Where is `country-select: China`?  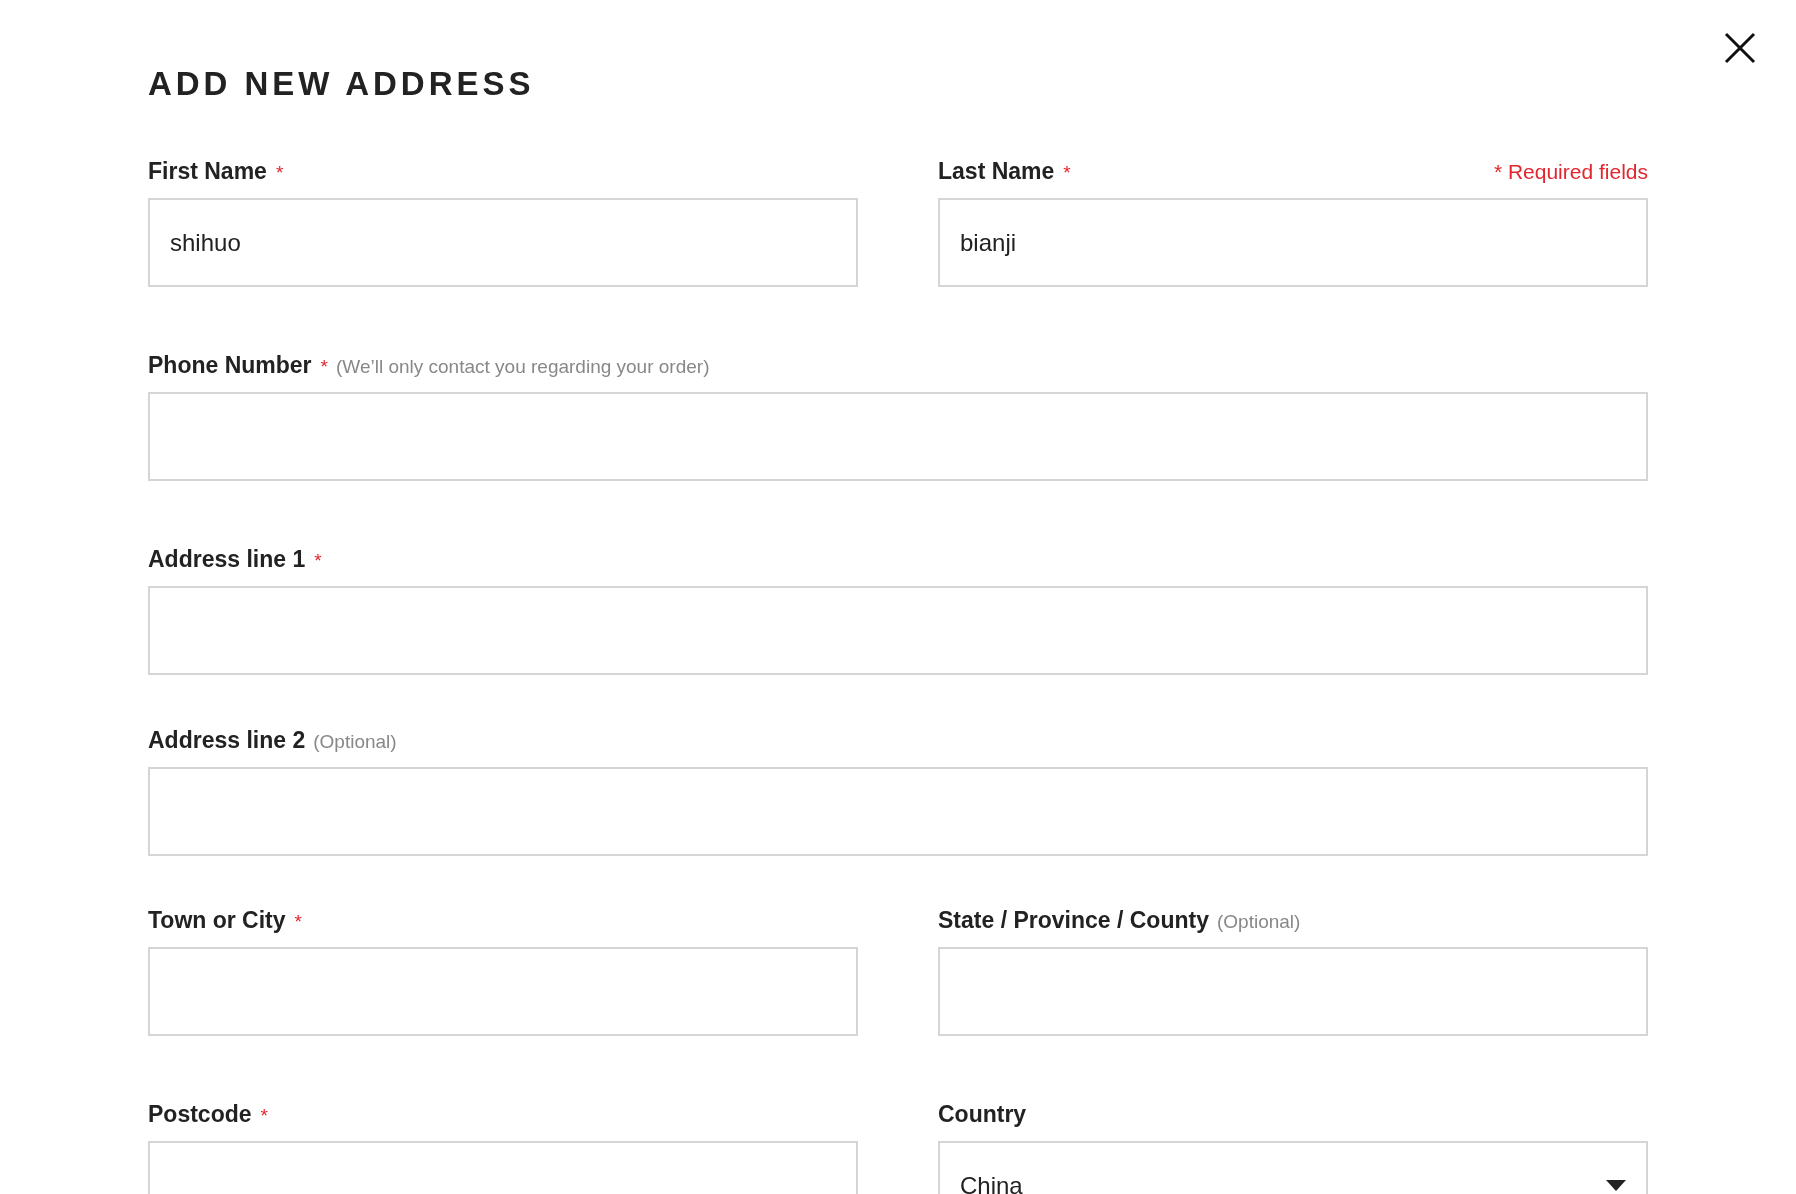 country-select: China is located at coordinates (1293, 1167).